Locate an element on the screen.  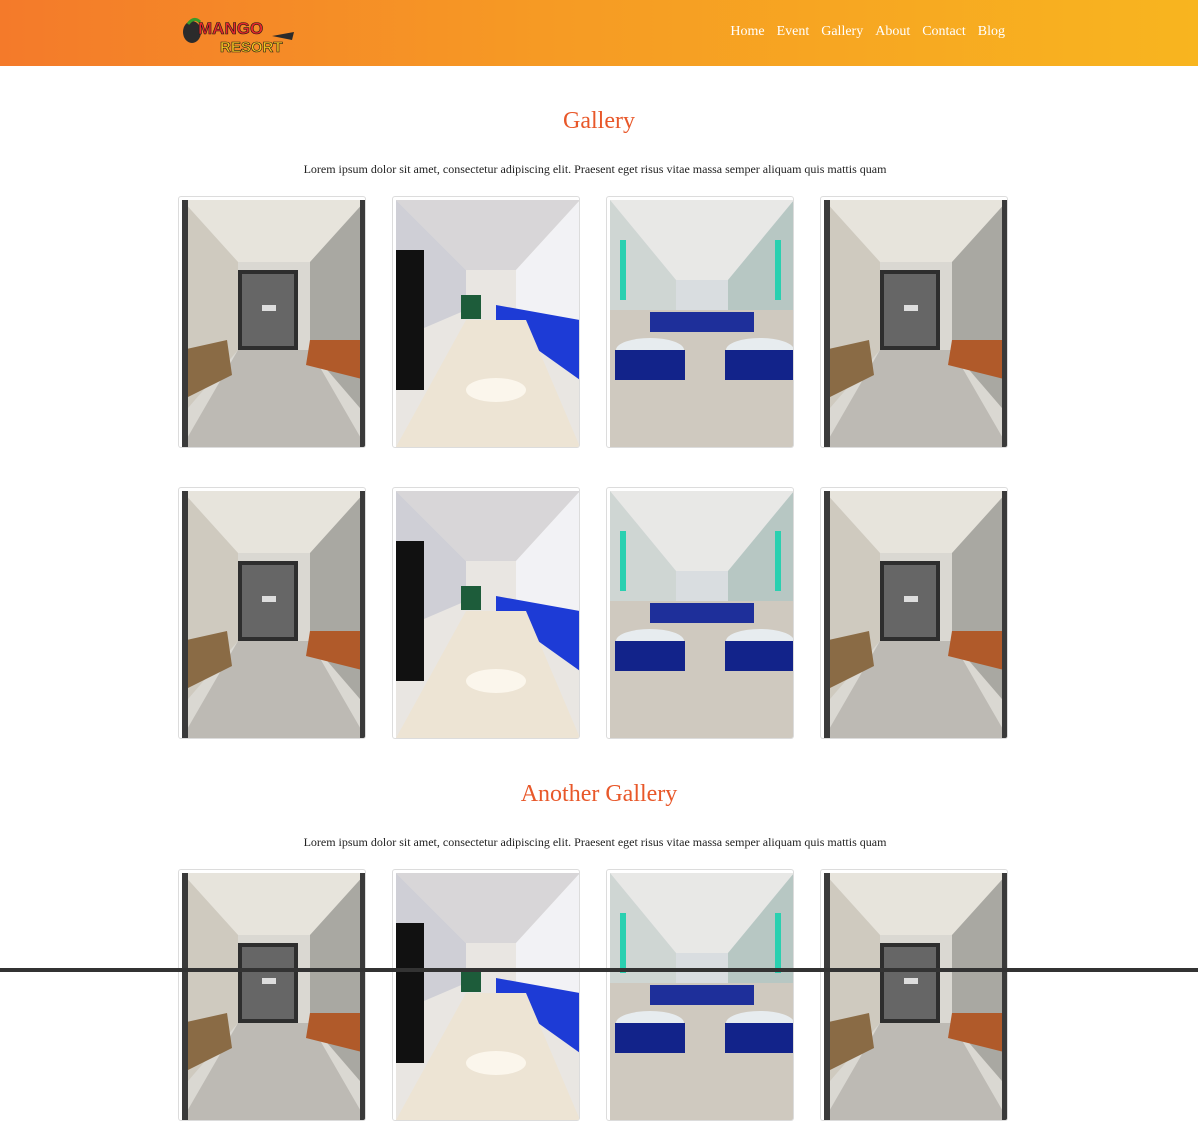
horizontal-scrollbar is located at coordinates (599, 970).